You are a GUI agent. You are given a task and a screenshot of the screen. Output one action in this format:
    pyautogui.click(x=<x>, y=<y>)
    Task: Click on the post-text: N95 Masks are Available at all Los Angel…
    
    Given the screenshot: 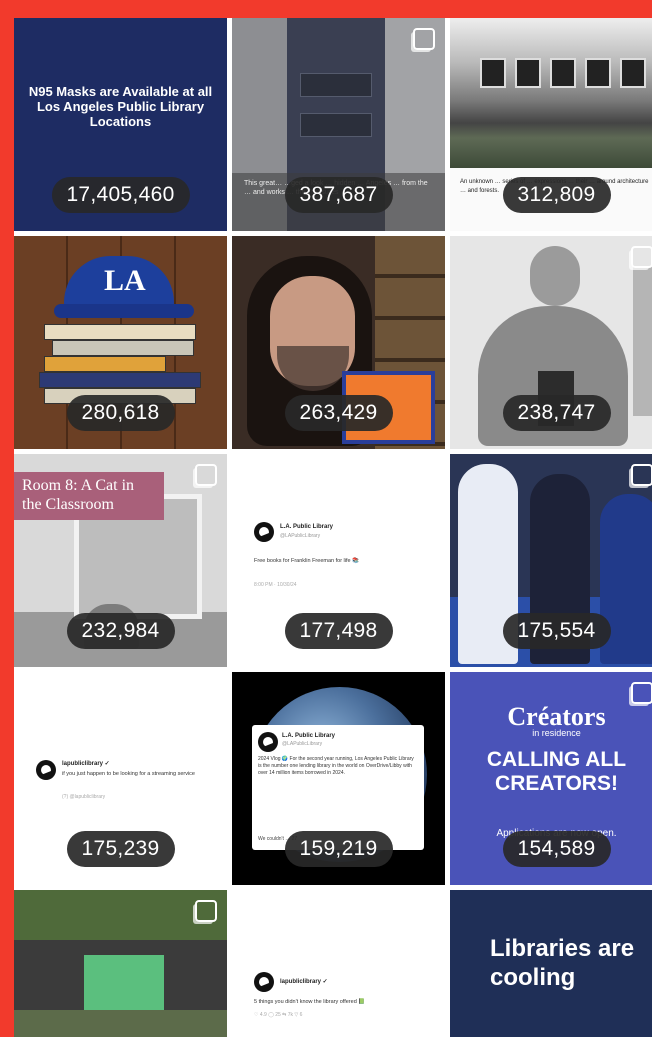 What is the action you would take?
    pyautogui.click(x=120, y=106)
    